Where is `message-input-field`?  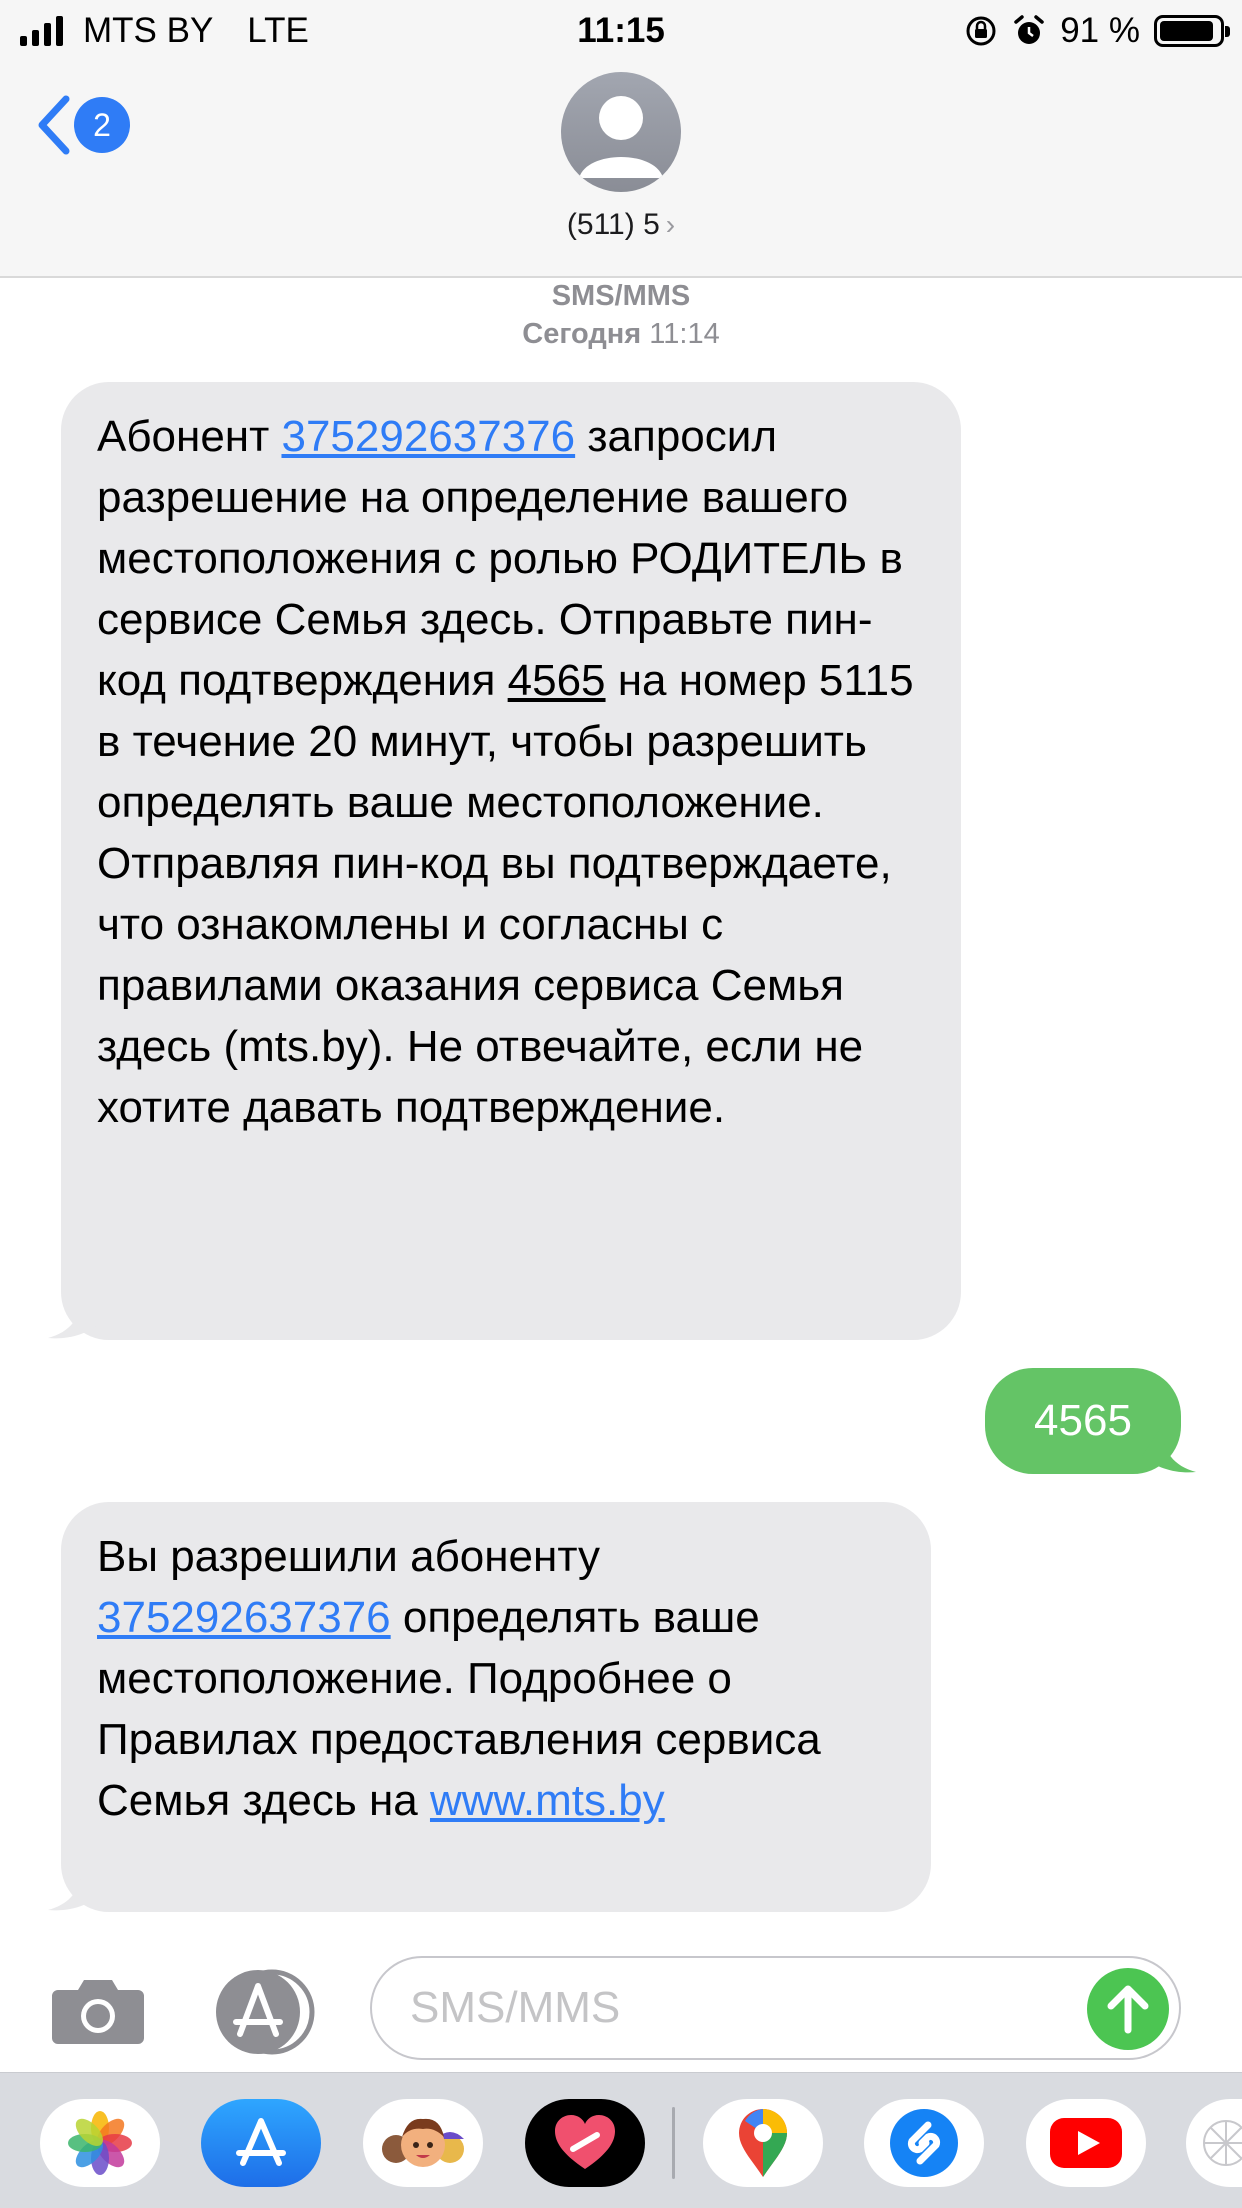
message-input-field is located at coordinates (775, 2008).